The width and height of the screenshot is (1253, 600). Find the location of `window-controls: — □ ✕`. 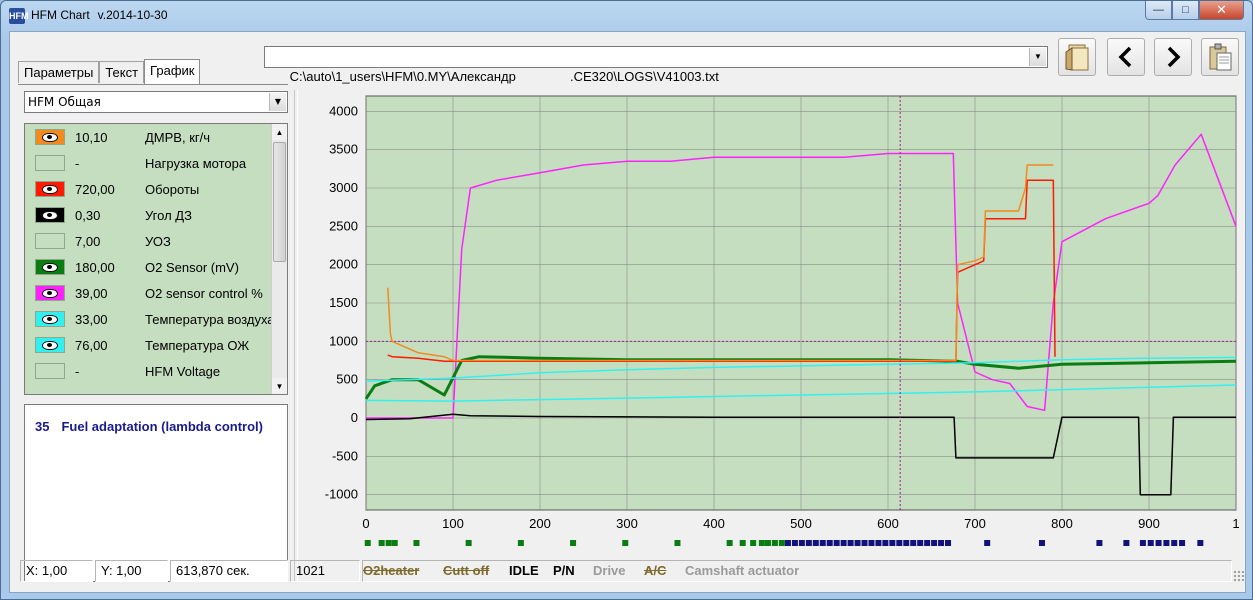

window-controls: — □ ✕ is located at coordinates (1194, 10).